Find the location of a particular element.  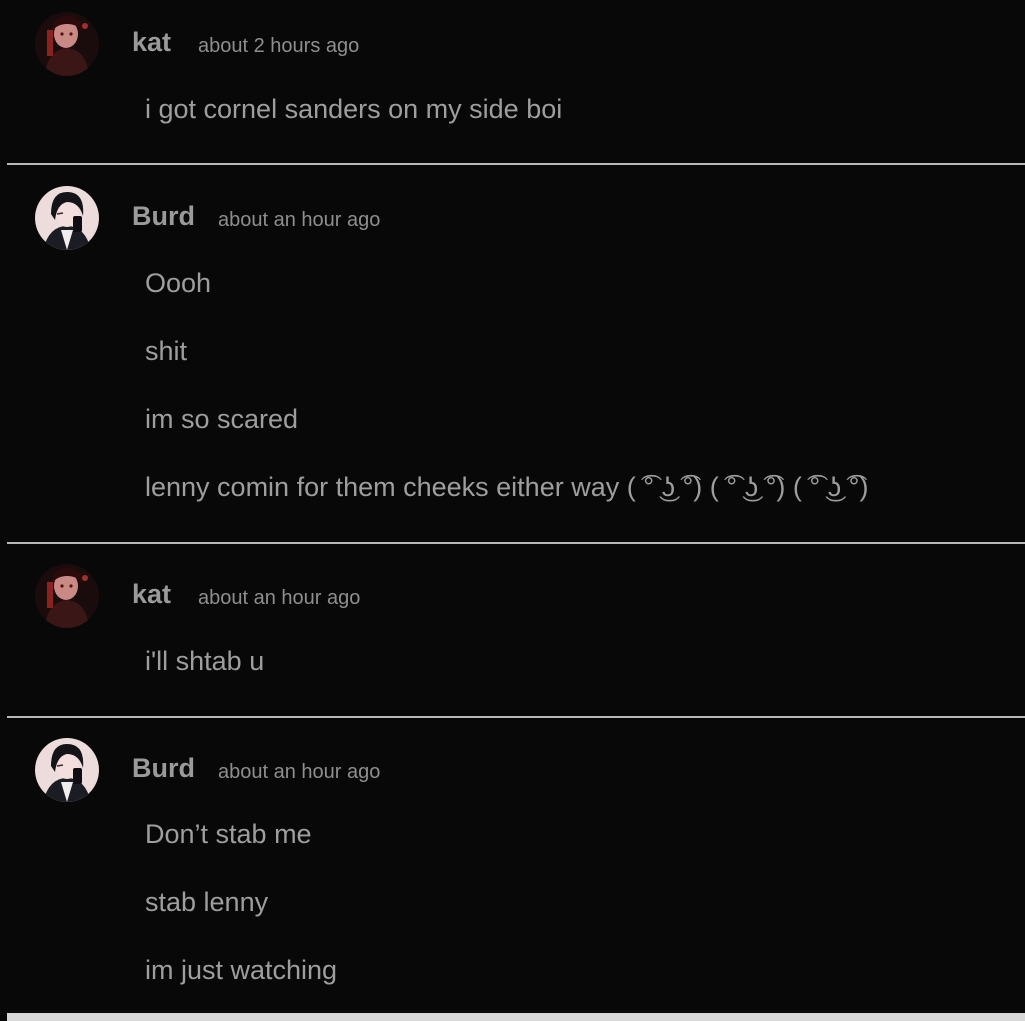

comment-text: shit is located at coordinates (166, 351).